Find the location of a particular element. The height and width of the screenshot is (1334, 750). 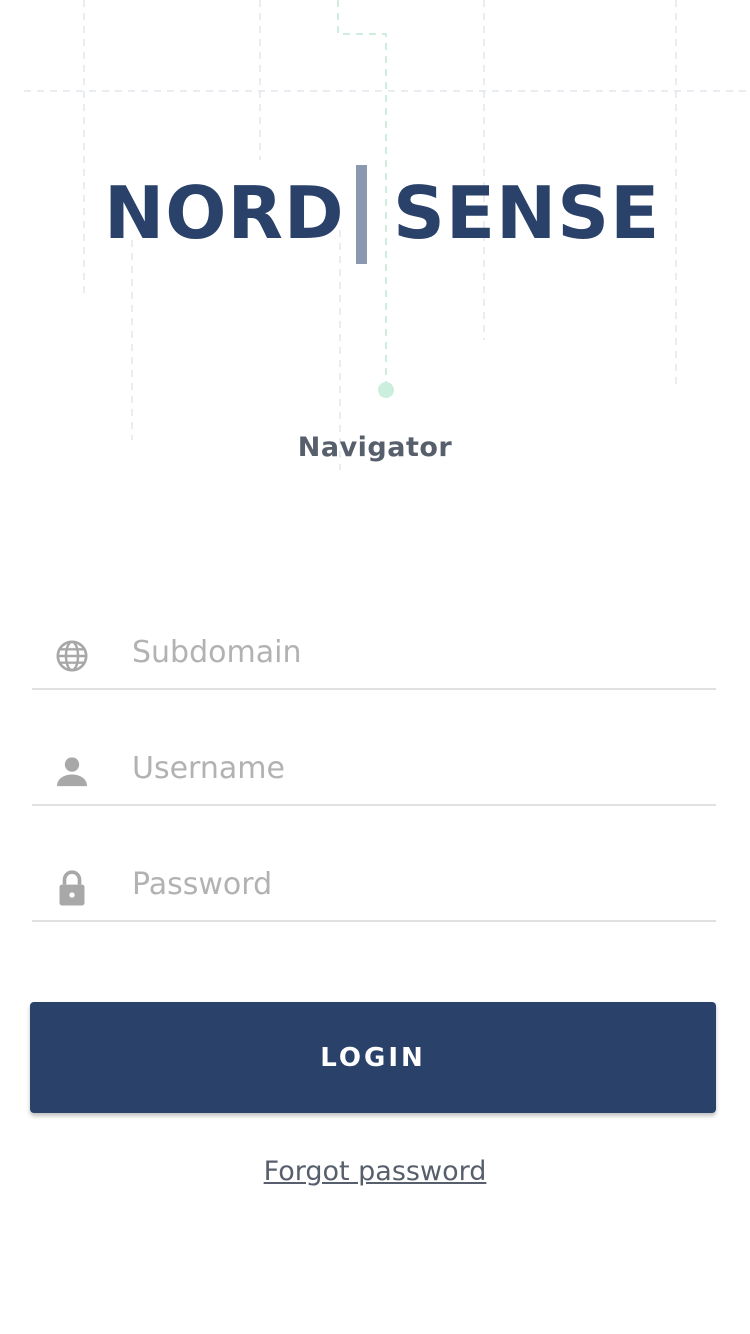

forgot-password-link: Forgot password is located at coordinates (375, 1171).